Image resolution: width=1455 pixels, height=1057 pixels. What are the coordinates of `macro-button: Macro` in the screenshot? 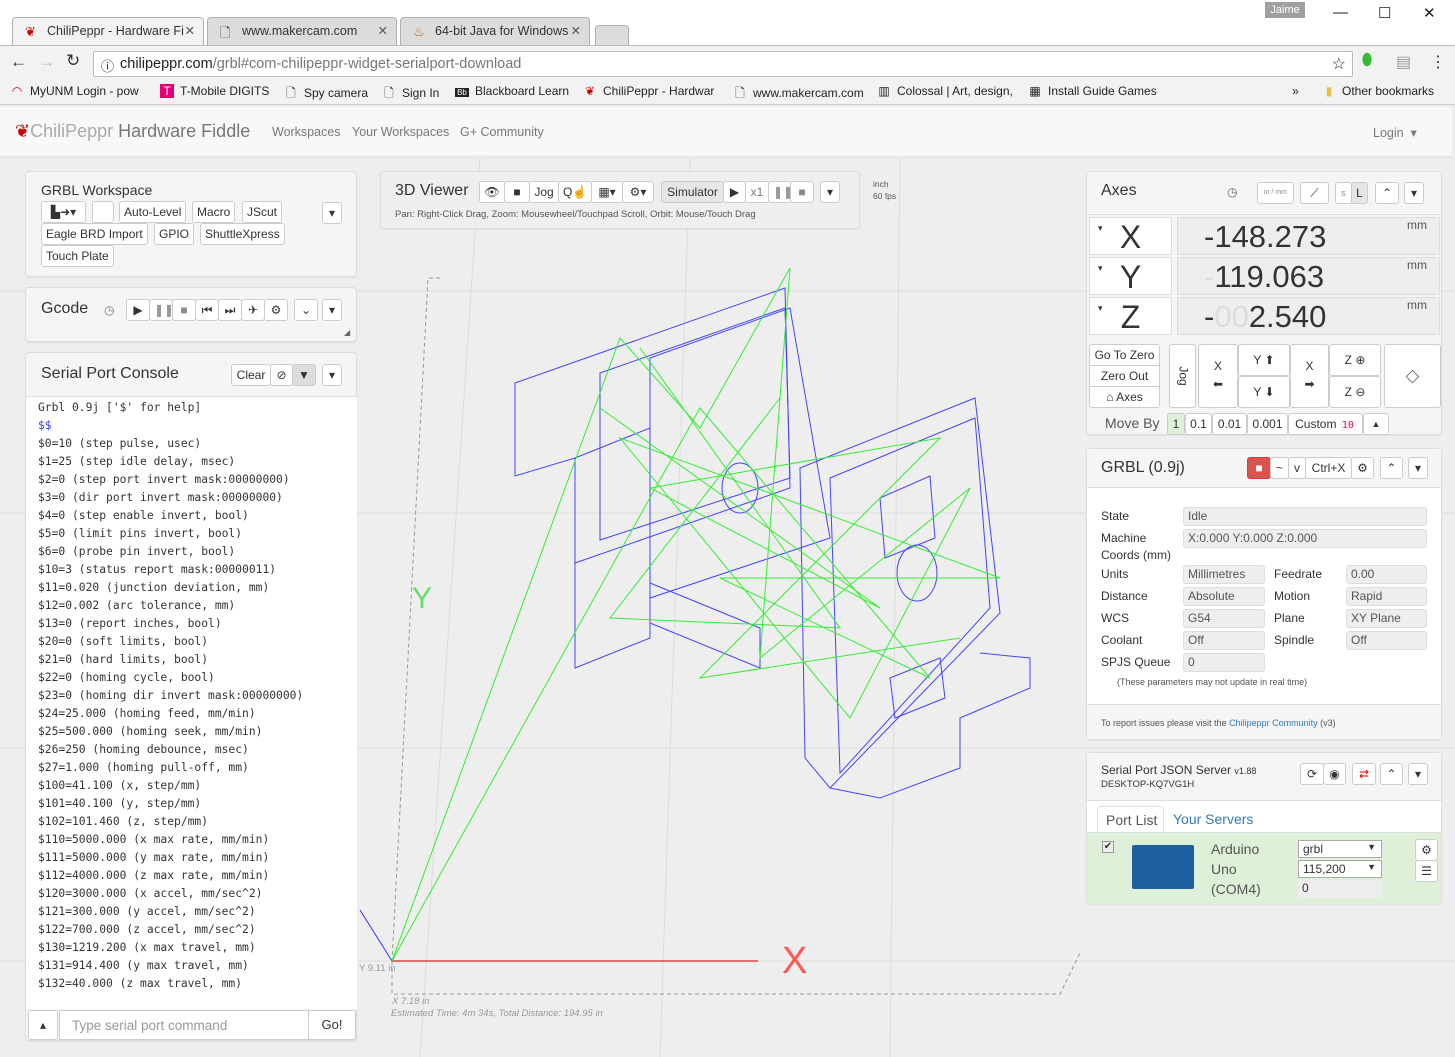 It's located at (214, 212).